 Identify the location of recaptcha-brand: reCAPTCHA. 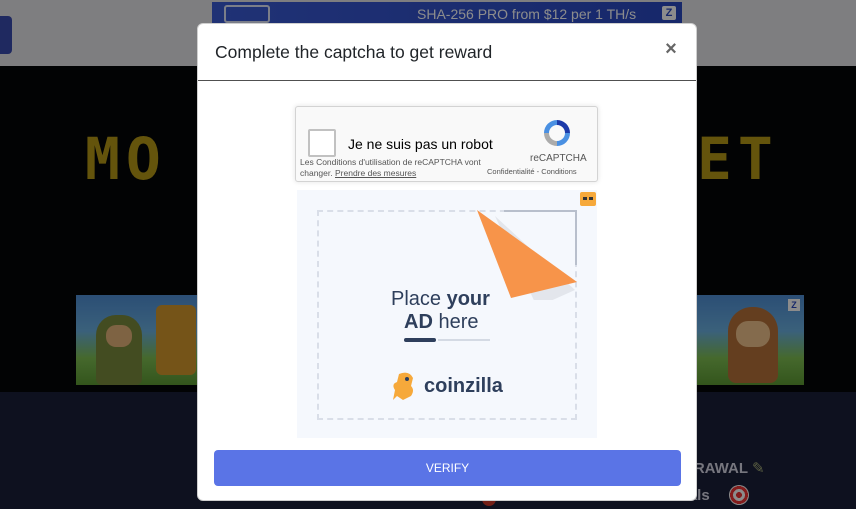
(558, 158).